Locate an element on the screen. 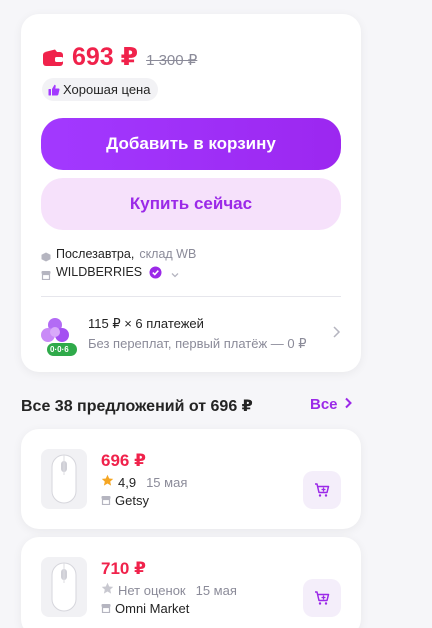 This screenshot has height=628, width=432. delivery-line: Послезавтра, склад WB is located at coordinates (118, 254).